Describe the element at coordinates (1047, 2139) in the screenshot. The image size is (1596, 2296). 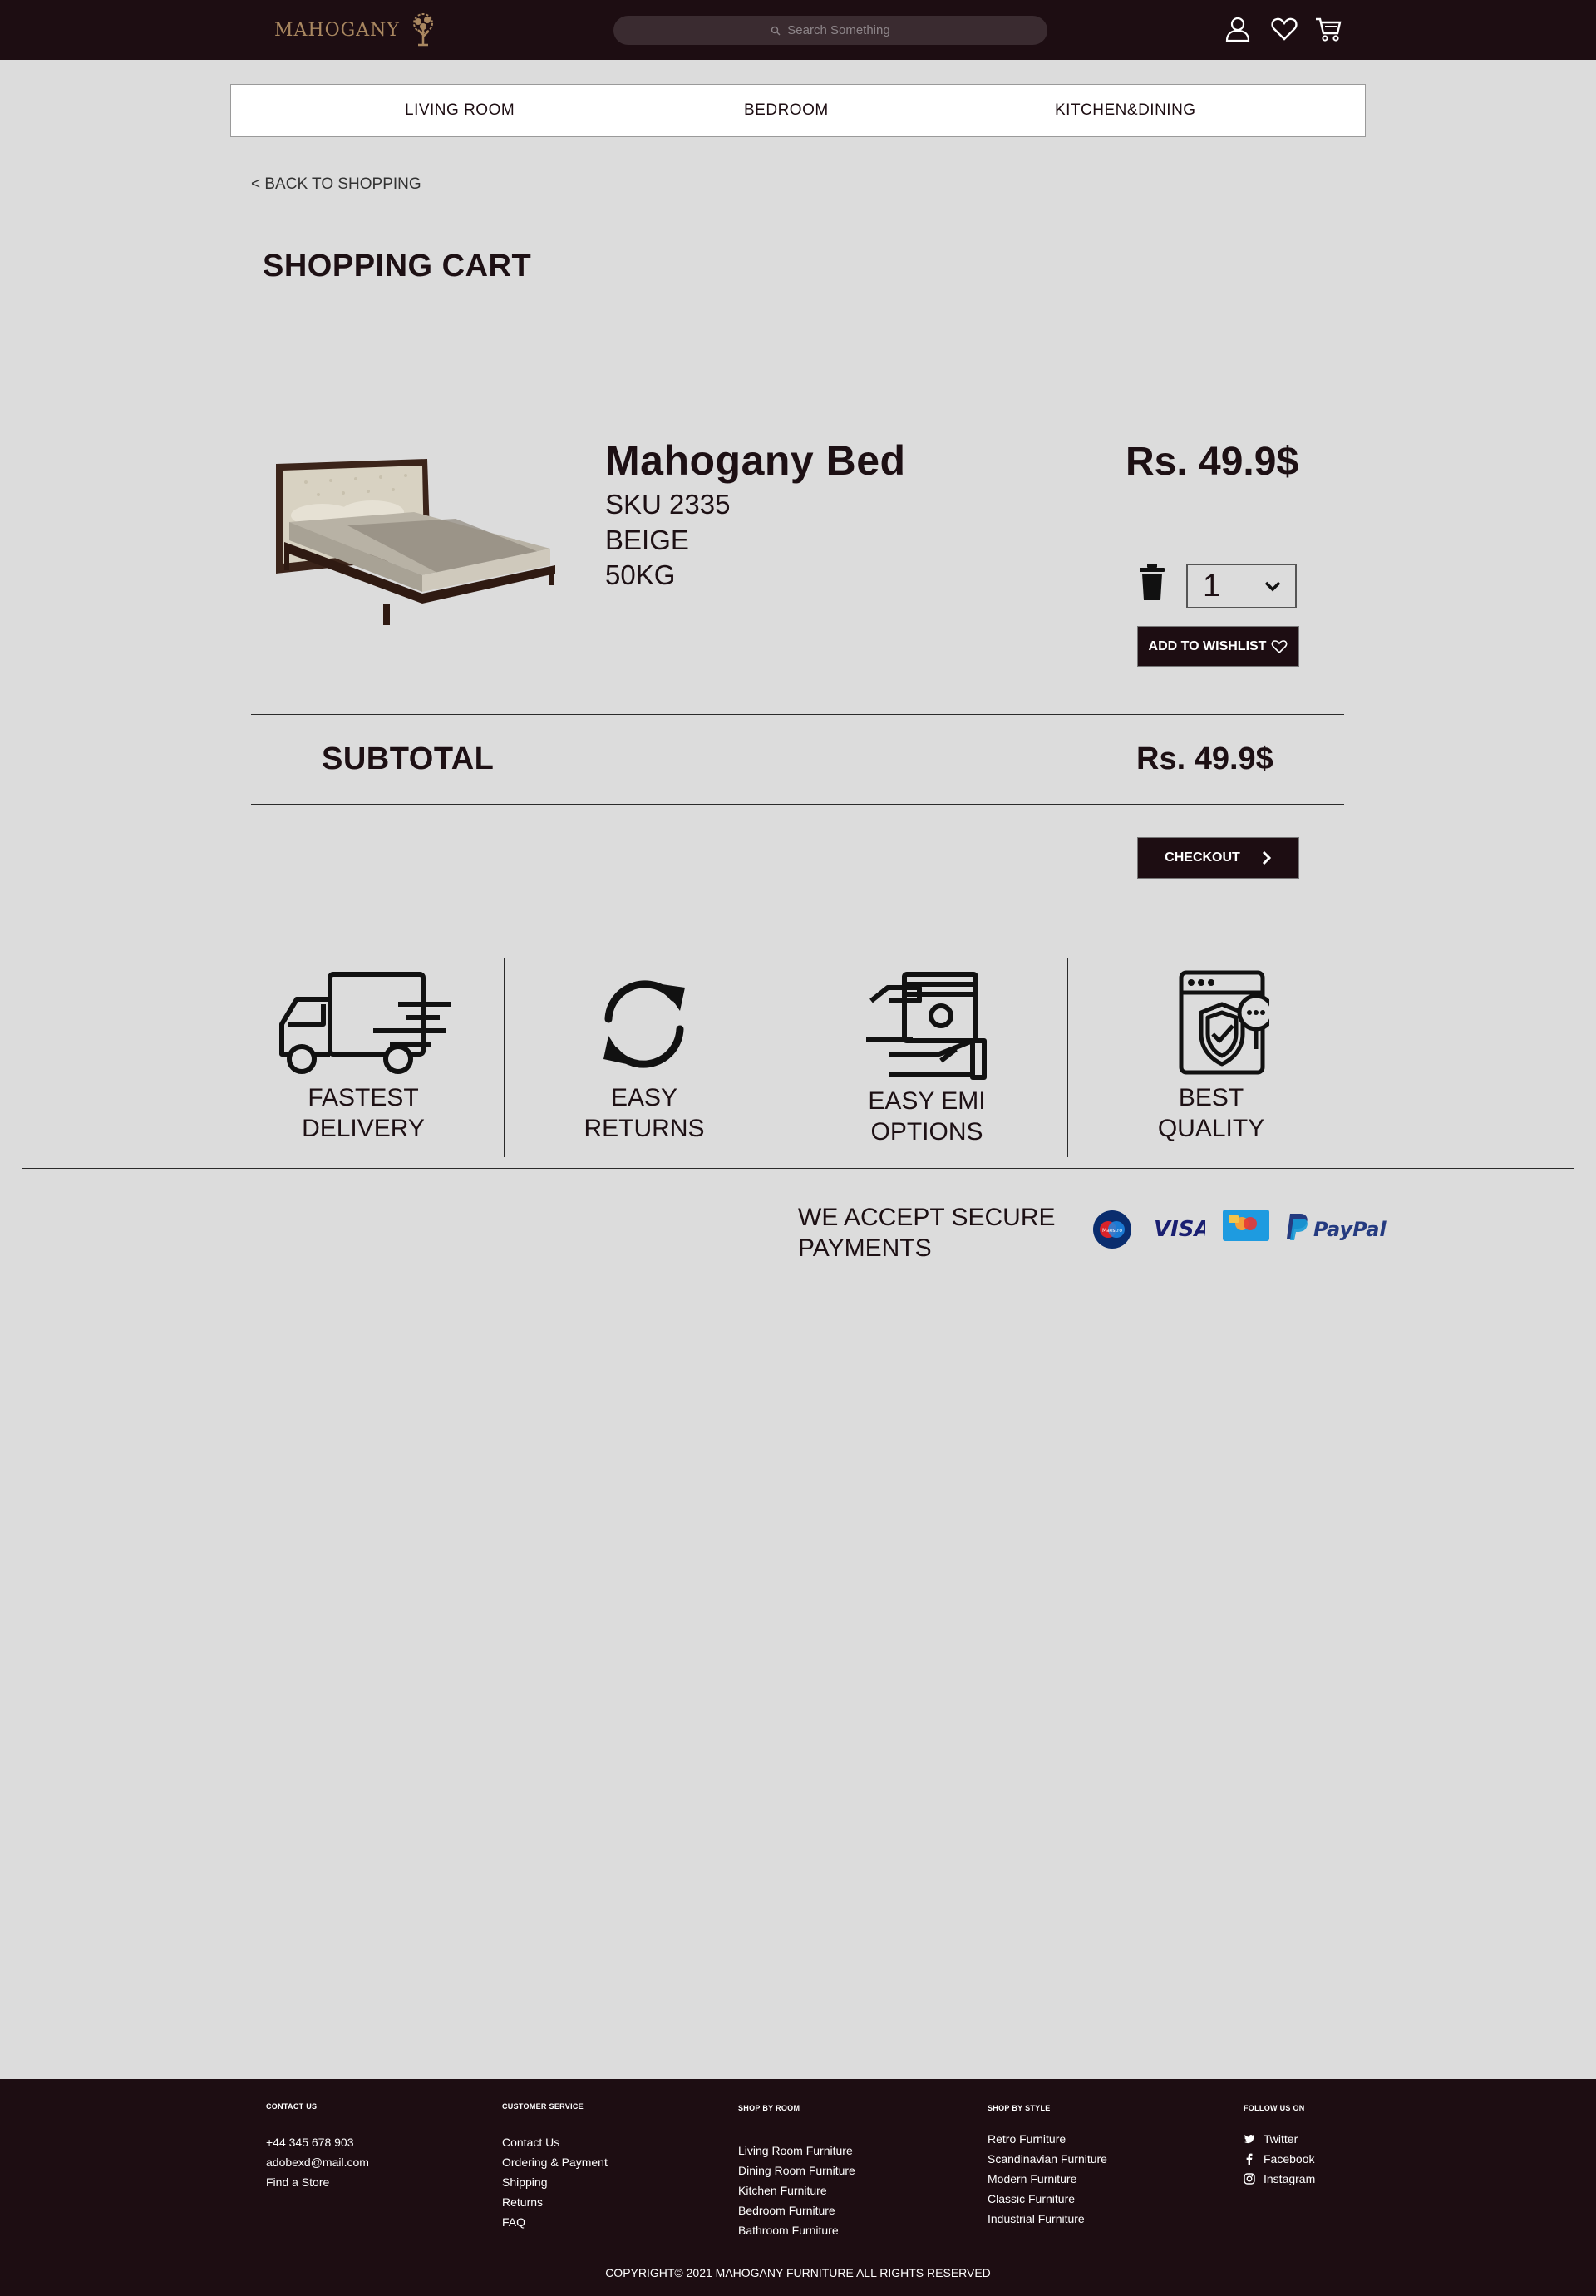
I see `footer-link: Retro Furniture` at that location.